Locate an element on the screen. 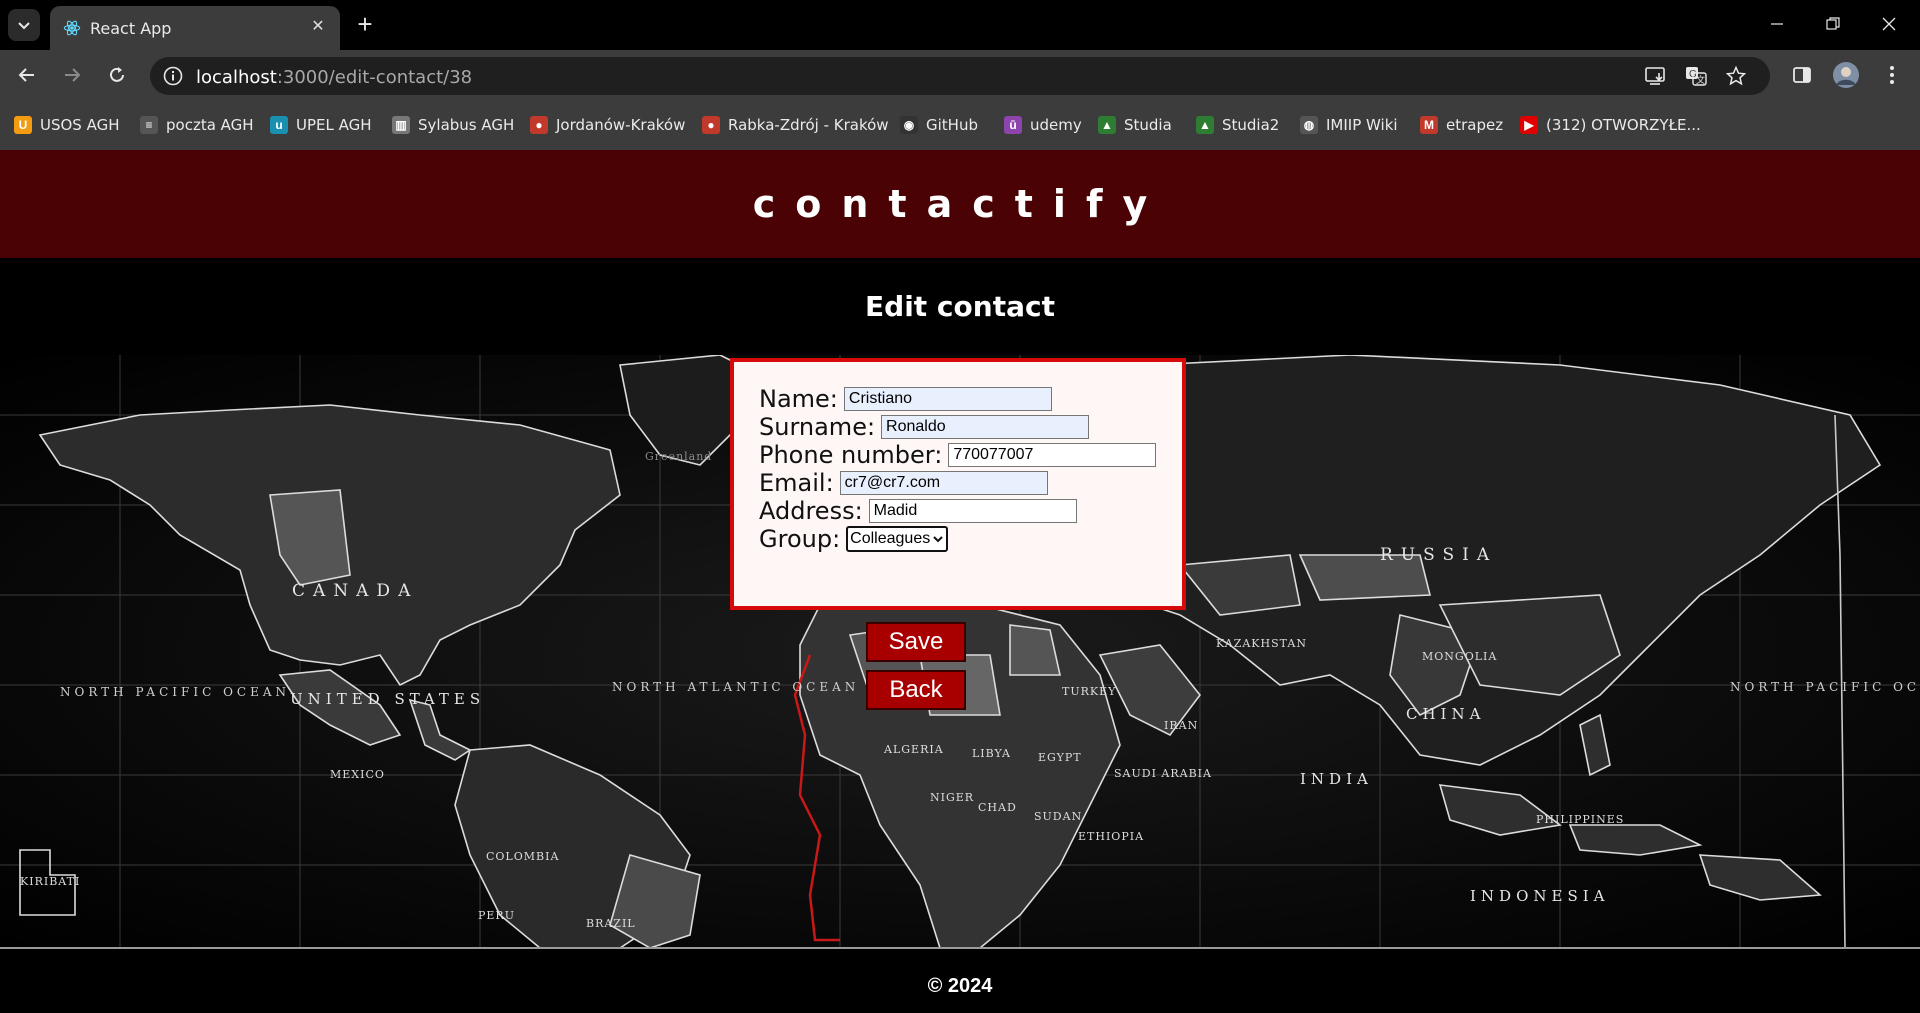 This screenshot has height=1013, width=1920. avatar-icon is located at coordinates (1846, 75).